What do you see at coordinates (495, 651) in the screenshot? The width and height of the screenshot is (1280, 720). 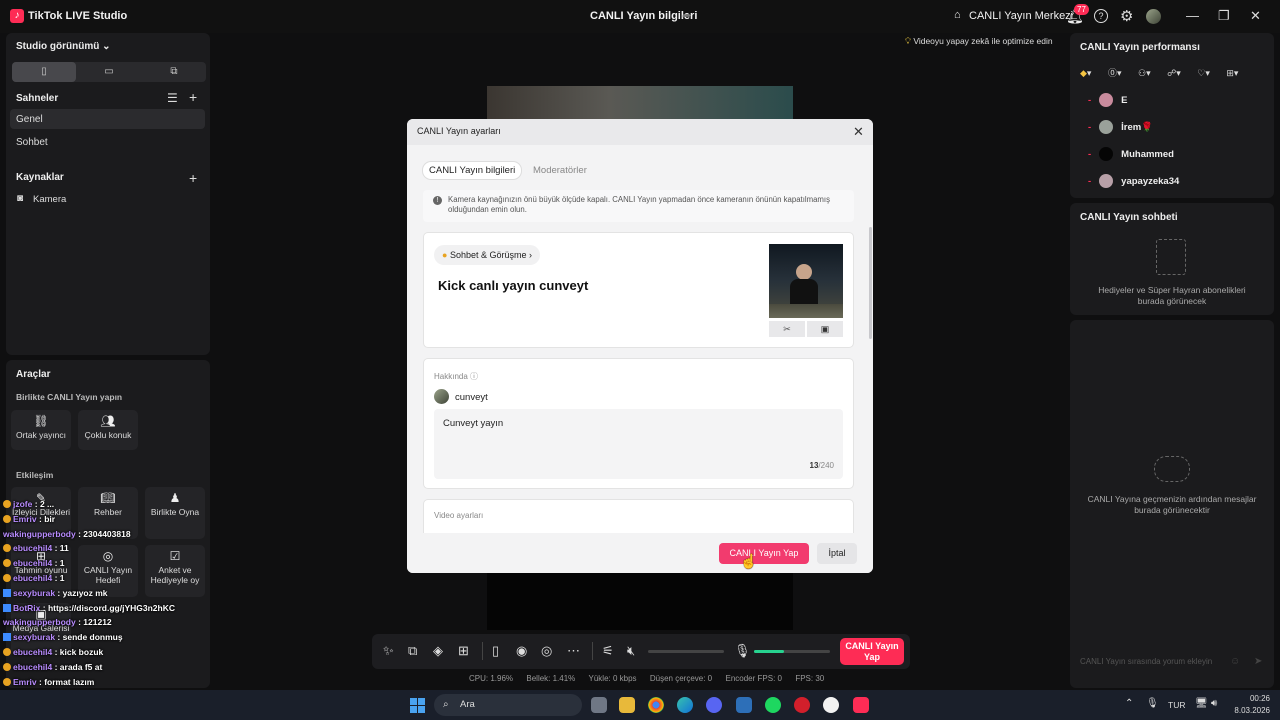 I see `phone-icon: ▯` at bounding box center [495, 651].